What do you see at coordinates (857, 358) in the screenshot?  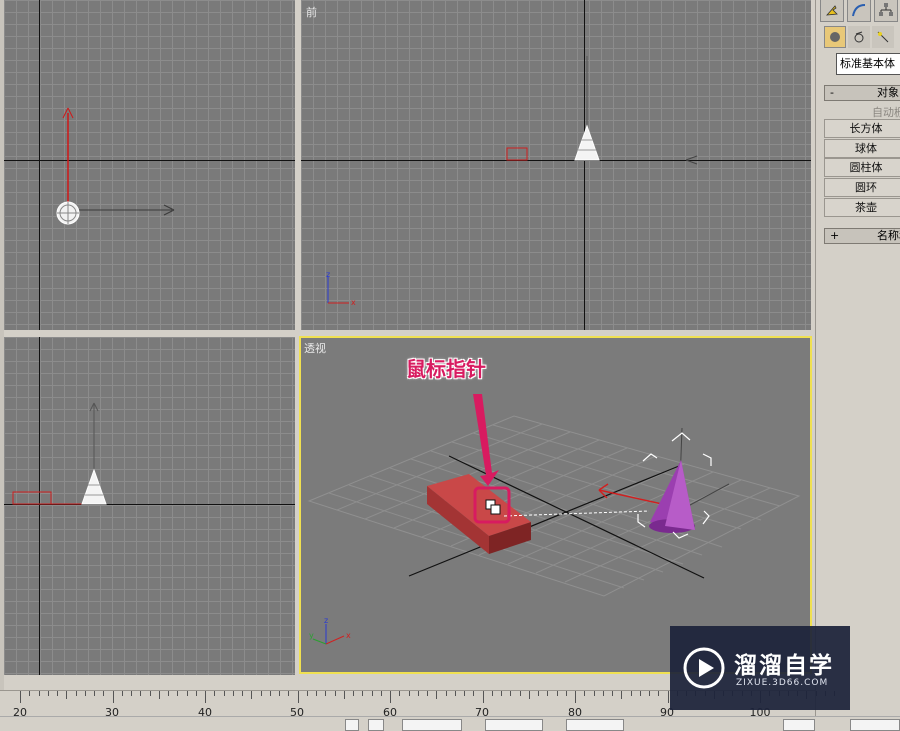 I see `command-panel: 标准基本体 - 对象 自动栅 长方体 球体 圆柱体 圆环 茶壶 + 名称和` at bounding box center [857, 358].